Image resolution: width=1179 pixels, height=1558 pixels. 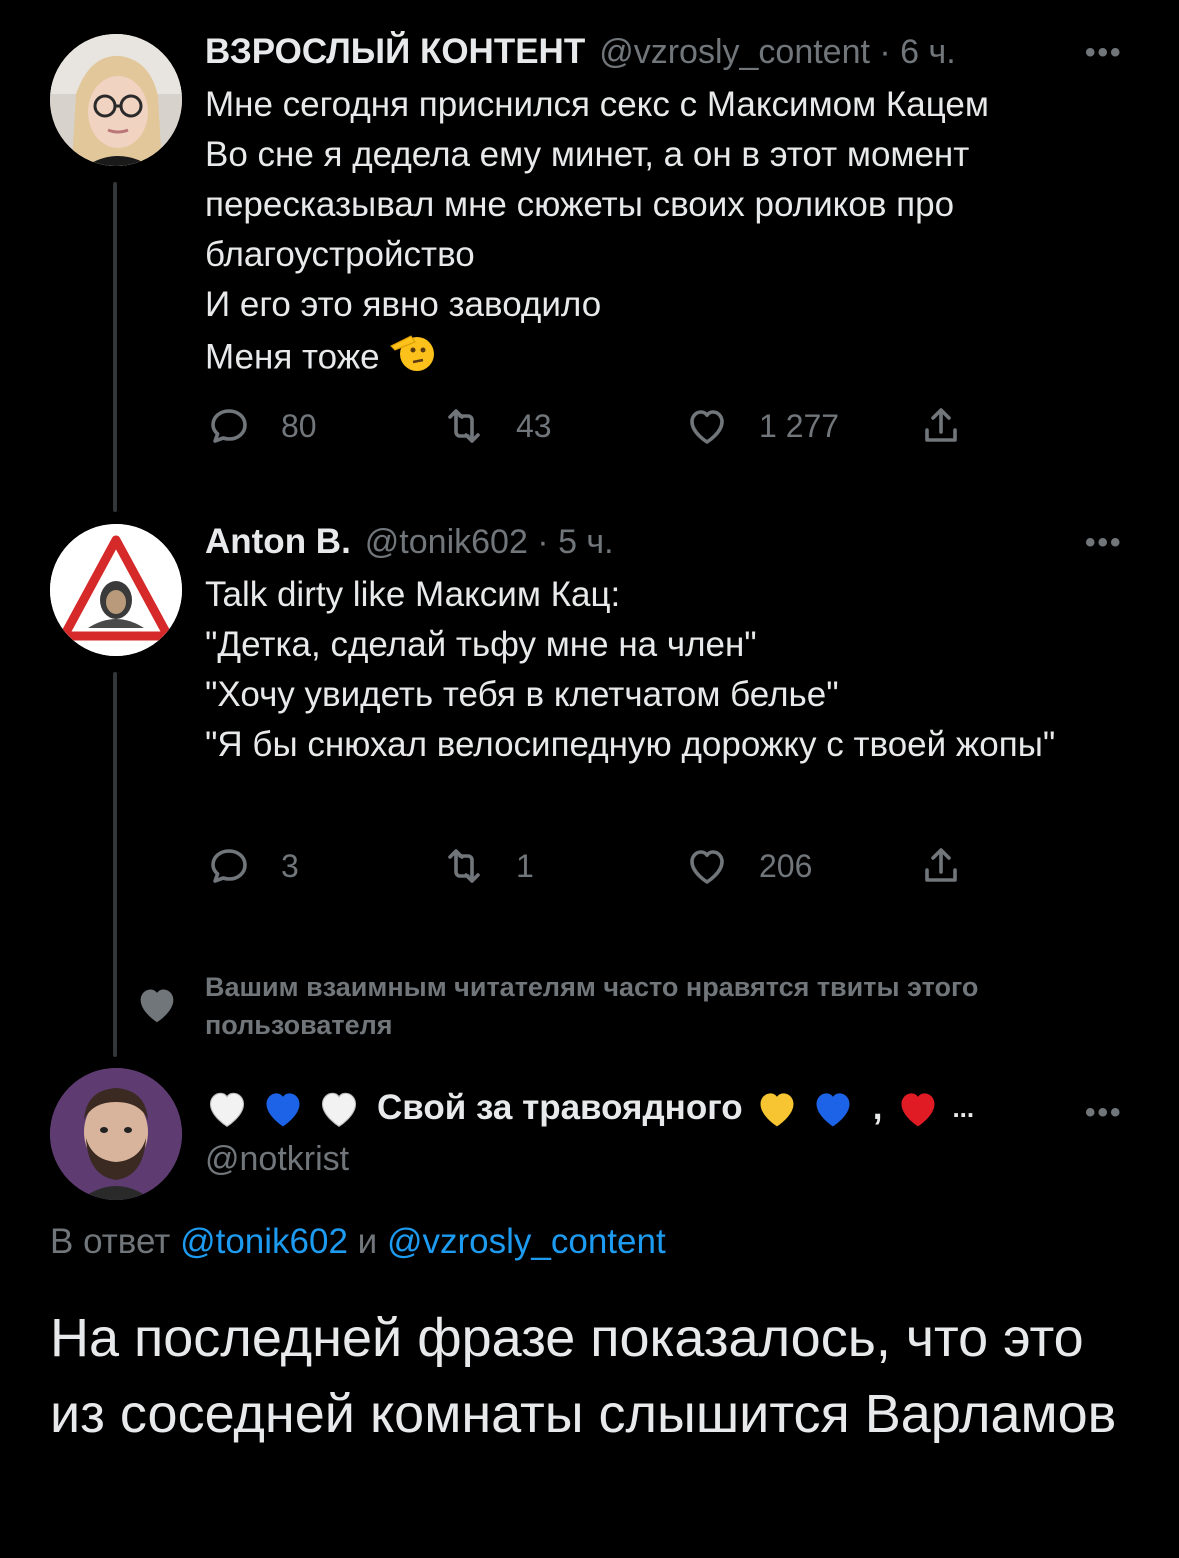 What do you see at coordinates (799, 425) in the screenshot?
I see `like-count: 1 277` at bounding box center [799, 425].